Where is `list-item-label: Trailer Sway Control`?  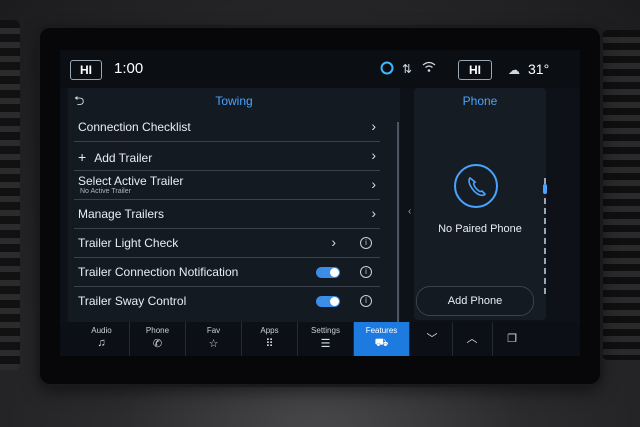 list-item-label: Trailer Sway Control is located at coordinates (132, 301).